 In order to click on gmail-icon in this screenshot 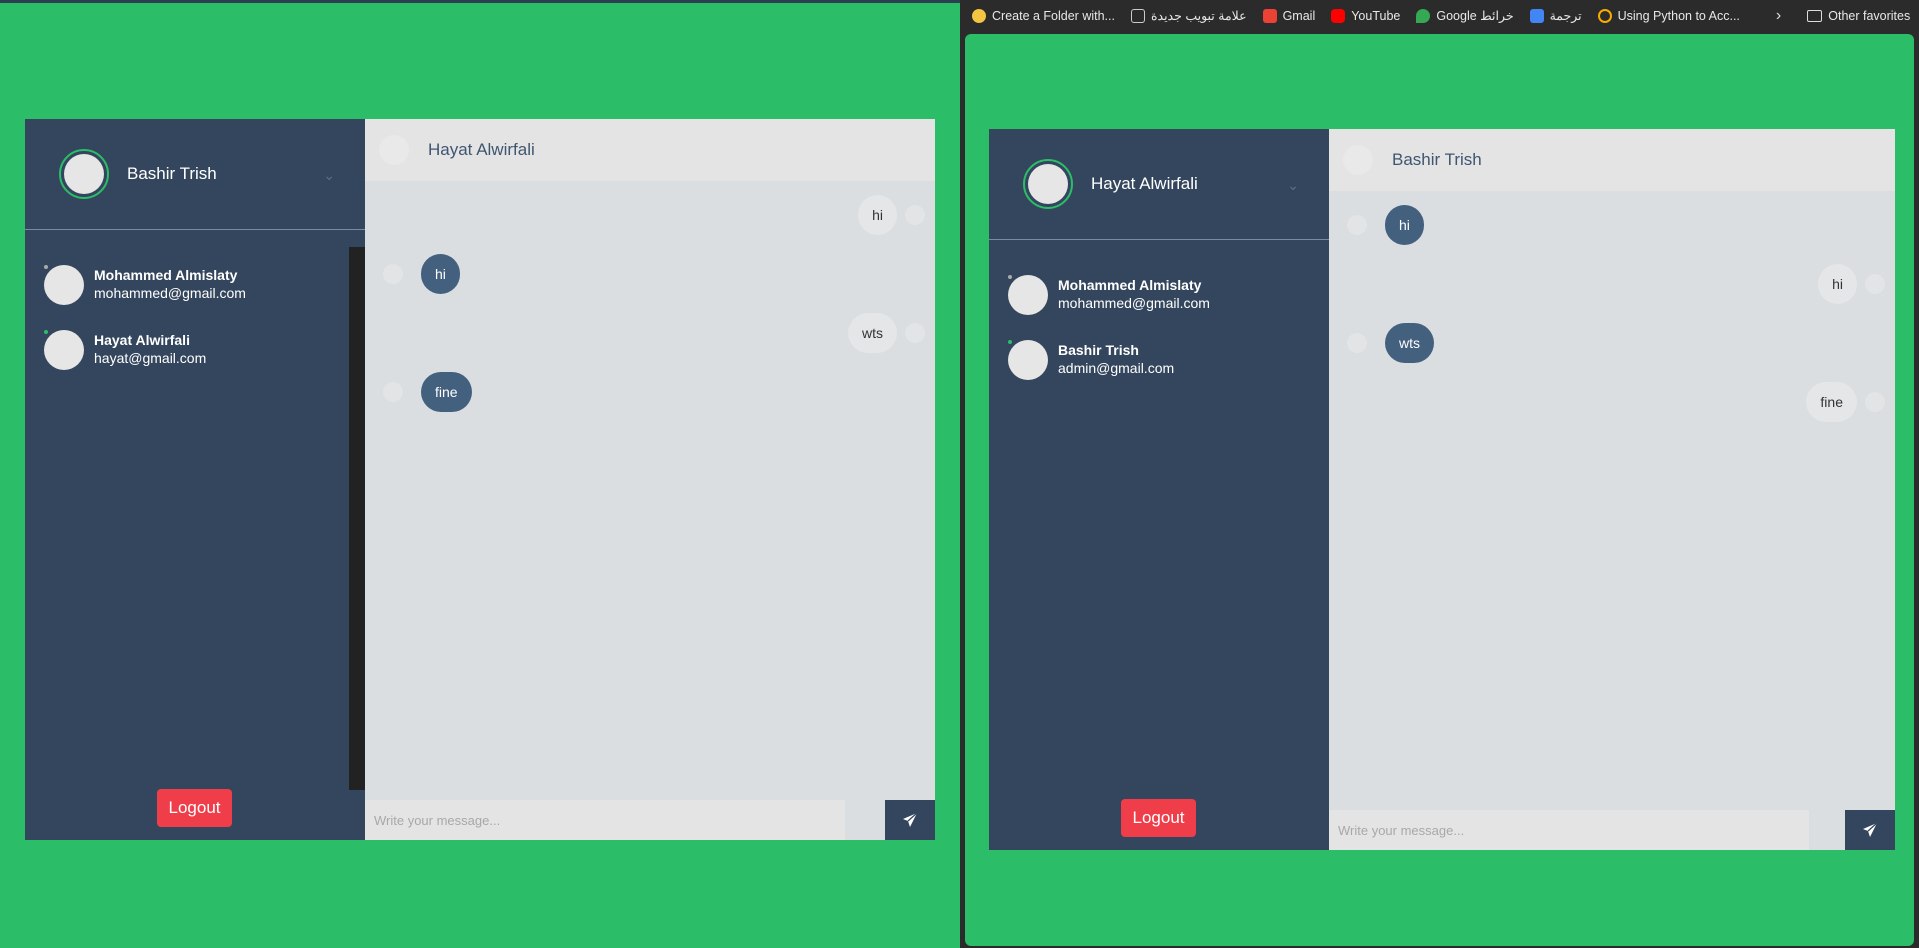, I will do `click(1269, 15)`.